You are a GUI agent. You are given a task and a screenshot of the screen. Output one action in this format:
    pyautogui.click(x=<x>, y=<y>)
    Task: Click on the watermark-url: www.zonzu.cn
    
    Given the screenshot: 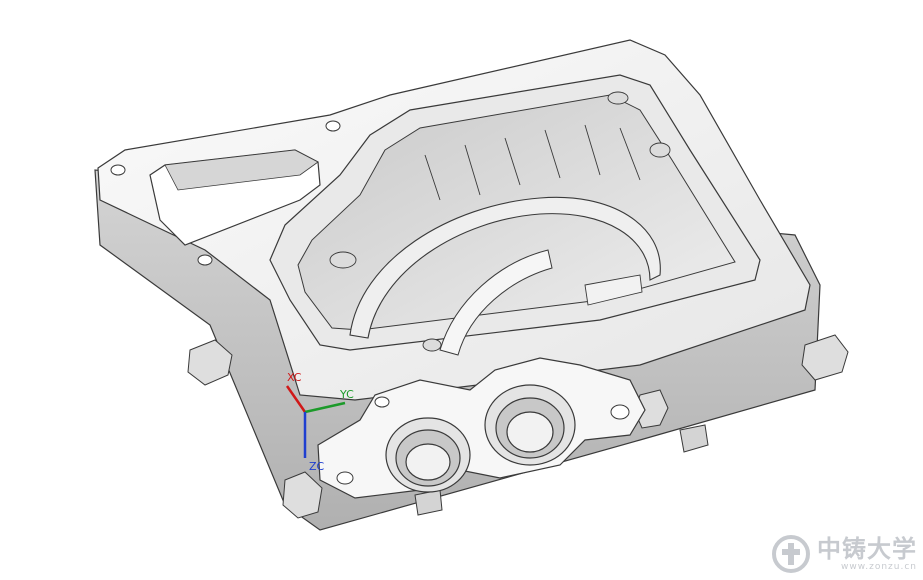 What is the action you would take?
    pyautogui.click(x=879, y=567)
    